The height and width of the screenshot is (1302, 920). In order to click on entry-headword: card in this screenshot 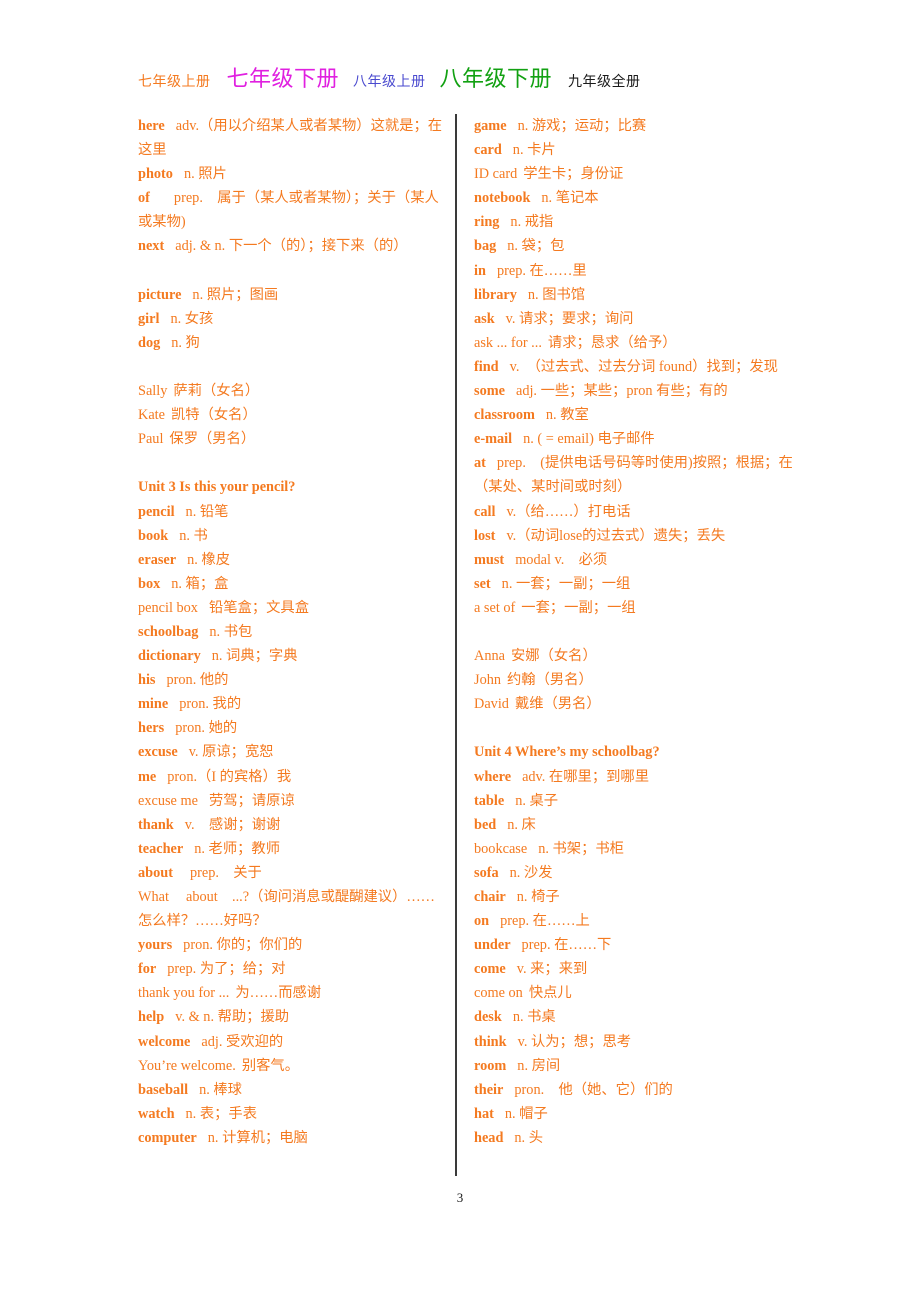, I will do `click(488, 150)`.